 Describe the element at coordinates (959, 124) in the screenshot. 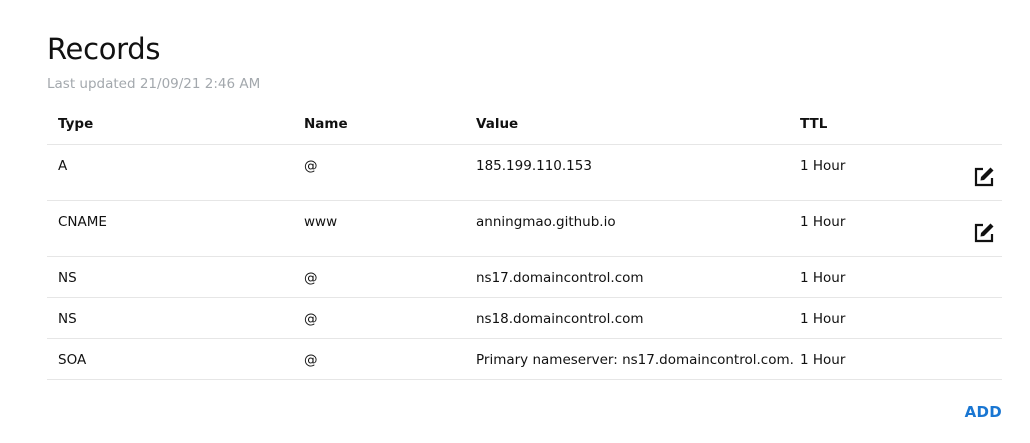

I see `column-header-actions` at that location.